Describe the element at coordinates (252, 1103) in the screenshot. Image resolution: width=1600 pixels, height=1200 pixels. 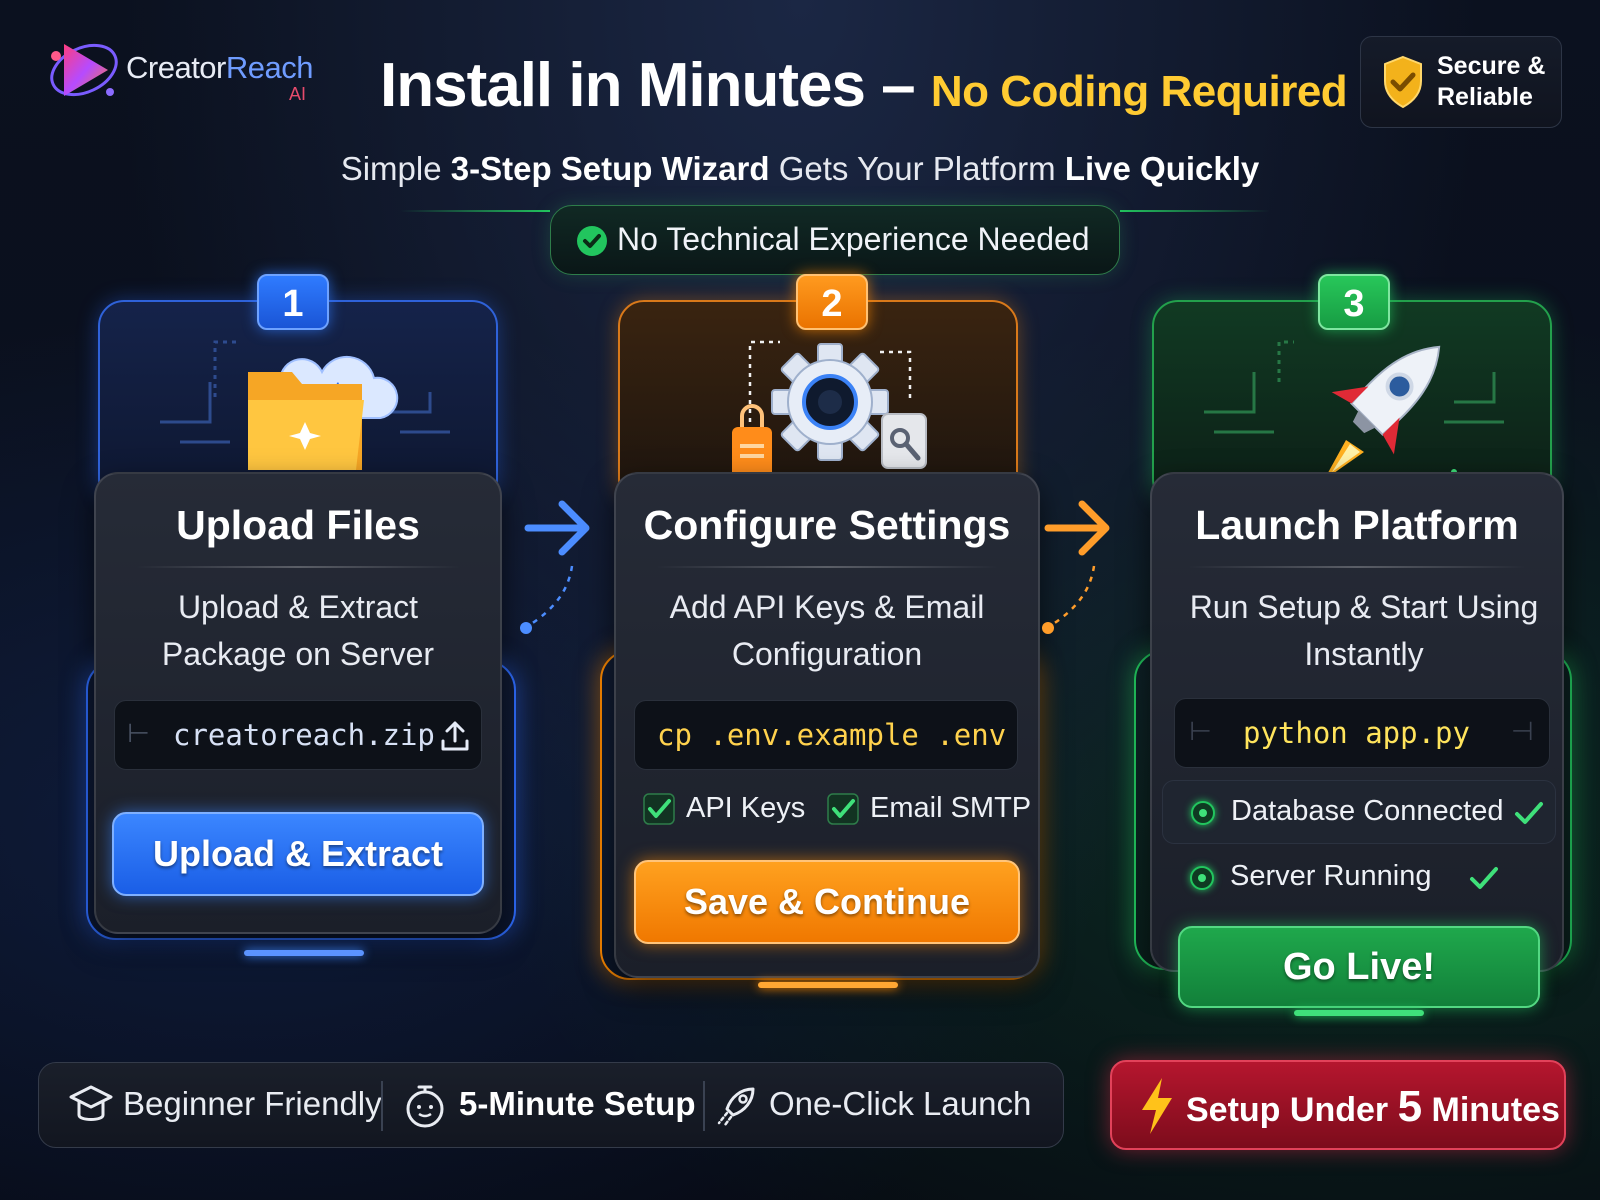
I see `feature-beginner-friendly: Beginner Friendly` at that location.